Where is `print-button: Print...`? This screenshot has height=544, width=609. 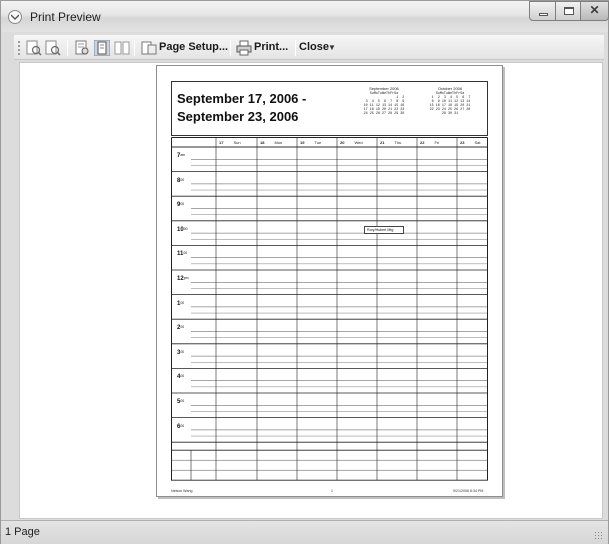 print-button: Print... is located at coordinates (271, 47).